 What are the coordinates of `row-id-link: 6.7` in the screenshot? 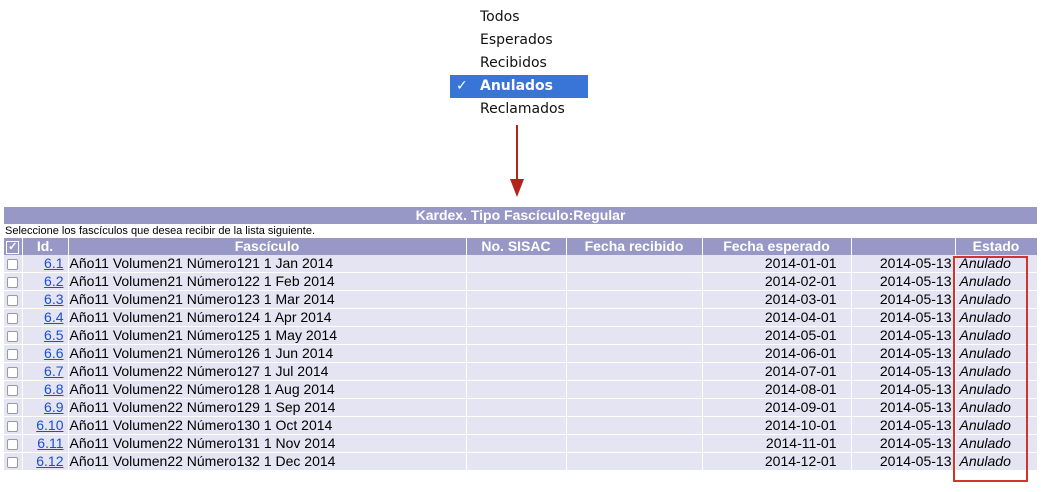 It's located at (53, 371).